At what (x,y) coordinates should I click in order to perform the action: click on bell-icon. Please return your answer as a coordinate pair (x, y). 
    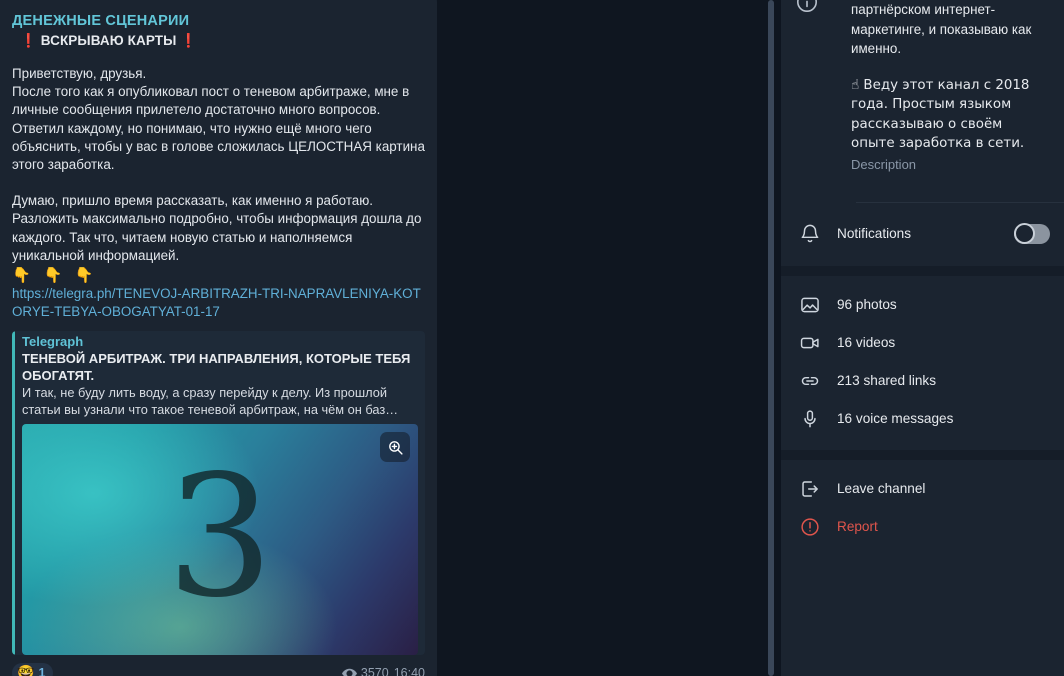
    Looking at the image, I should click on (809, 234).